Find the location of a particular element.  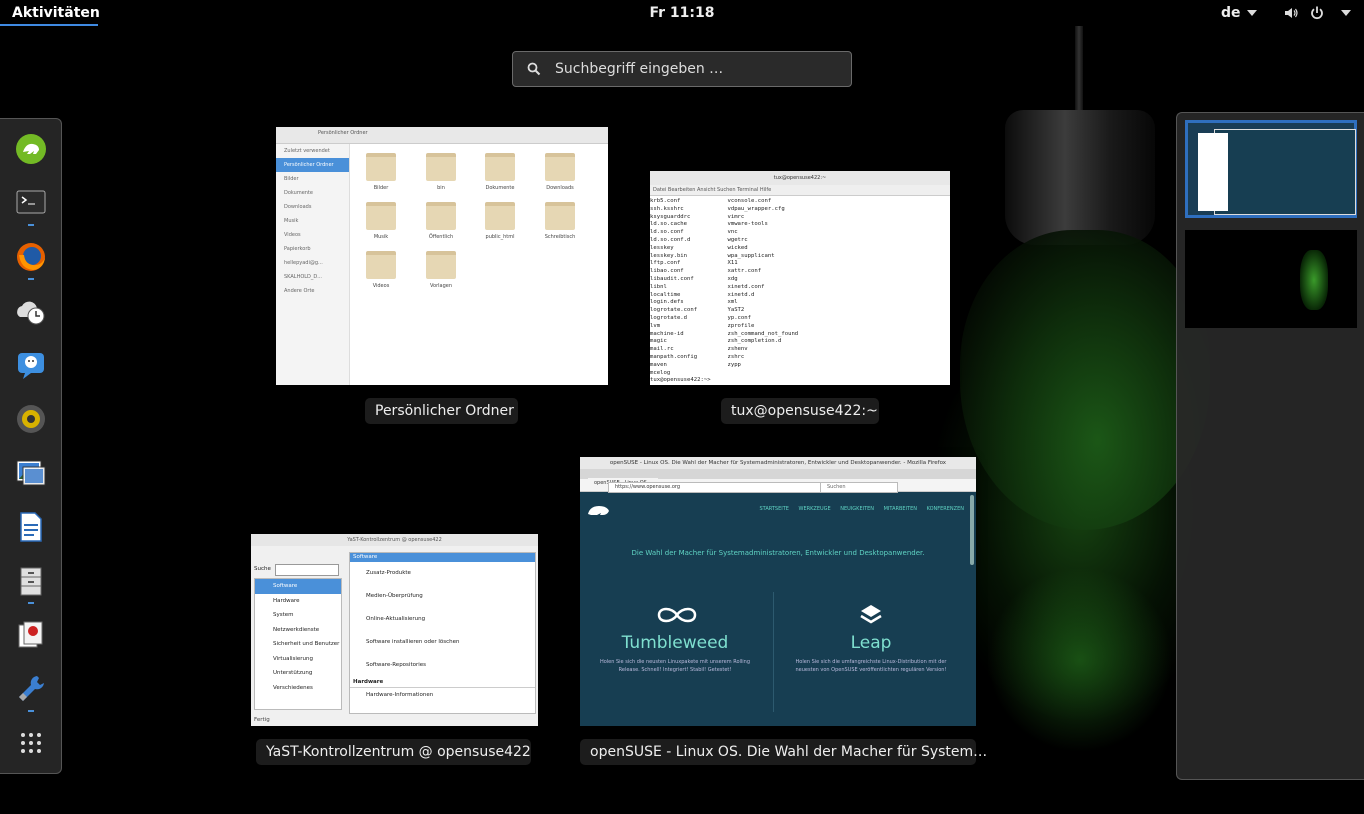

dash-item-archive is located at coordinates (31, 584).